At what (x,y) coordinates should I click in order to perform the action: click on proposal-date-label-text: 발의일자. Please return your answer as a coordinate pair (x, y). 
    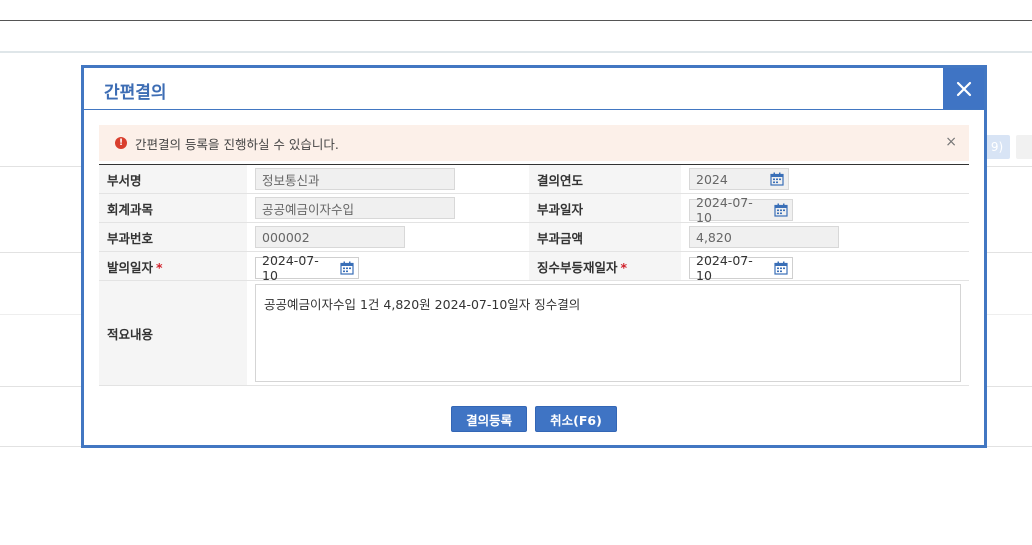
    Looking at the image, I should click on (130, 267).